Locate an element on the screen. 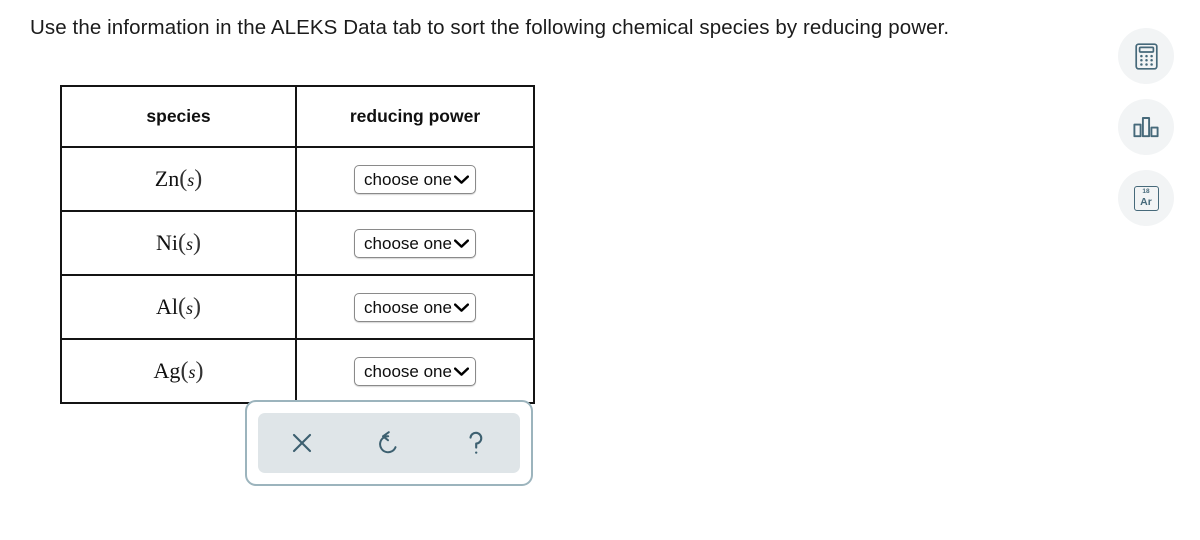 The image size is (1200, 540). chemical-formula: Zn(s) is located at coordinates (178, 178).